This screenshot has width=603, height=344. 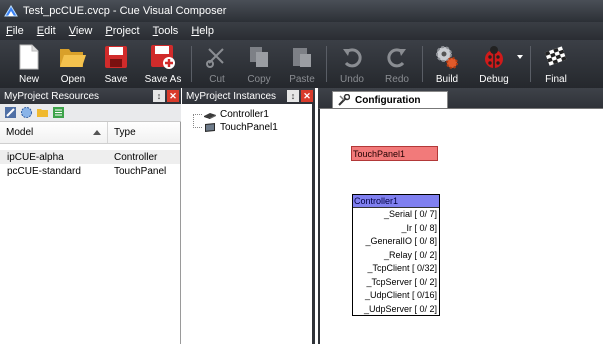 I want to click on save-button: Save, so click(x=116, y=64).